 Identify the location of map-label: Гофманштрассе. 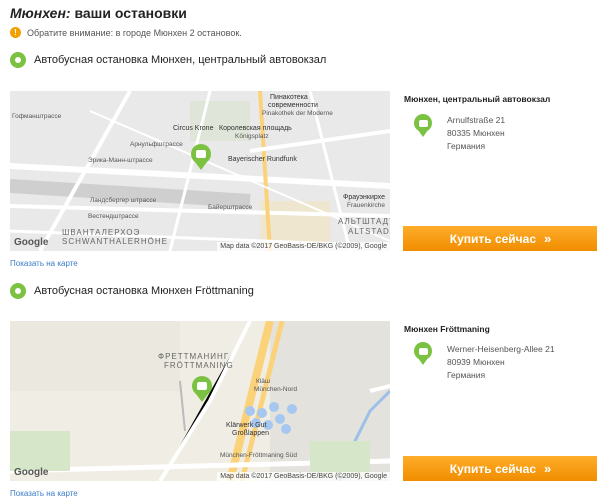
(37, 116).